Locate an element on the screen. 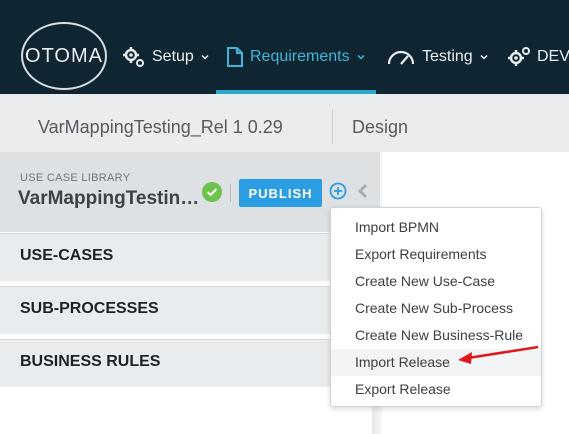 This screenshot has height=434, width=569. menu-item-export-release: Export Release is located at coordinates (436, 389).